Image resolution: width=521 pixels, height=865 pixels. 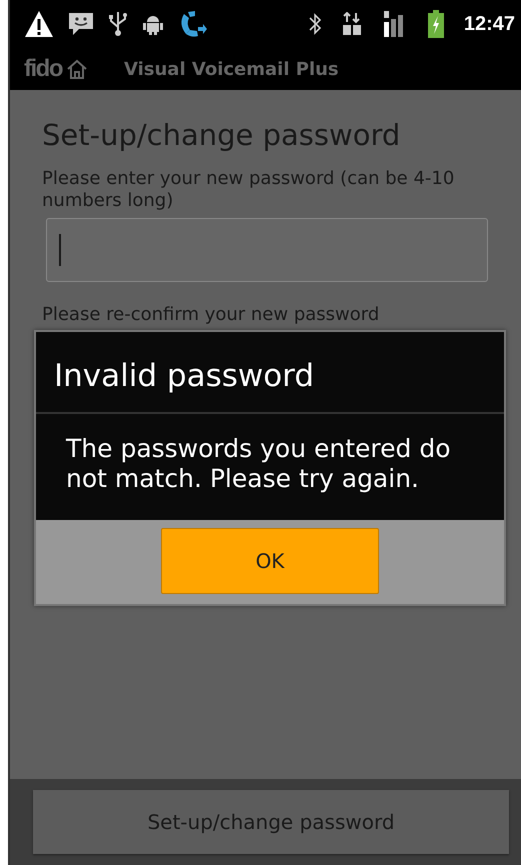 I want to click on field-label: Please re-confirm your new password, so click(x=211, y=315).